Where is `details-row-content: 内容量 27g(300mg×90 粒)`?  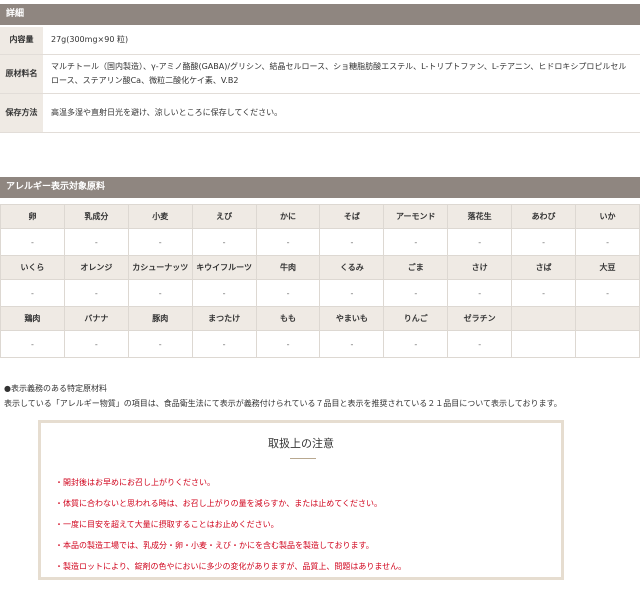
details-row-content: 内容量 27g(300mg×90 粒) is located at coordinates (320, 41).